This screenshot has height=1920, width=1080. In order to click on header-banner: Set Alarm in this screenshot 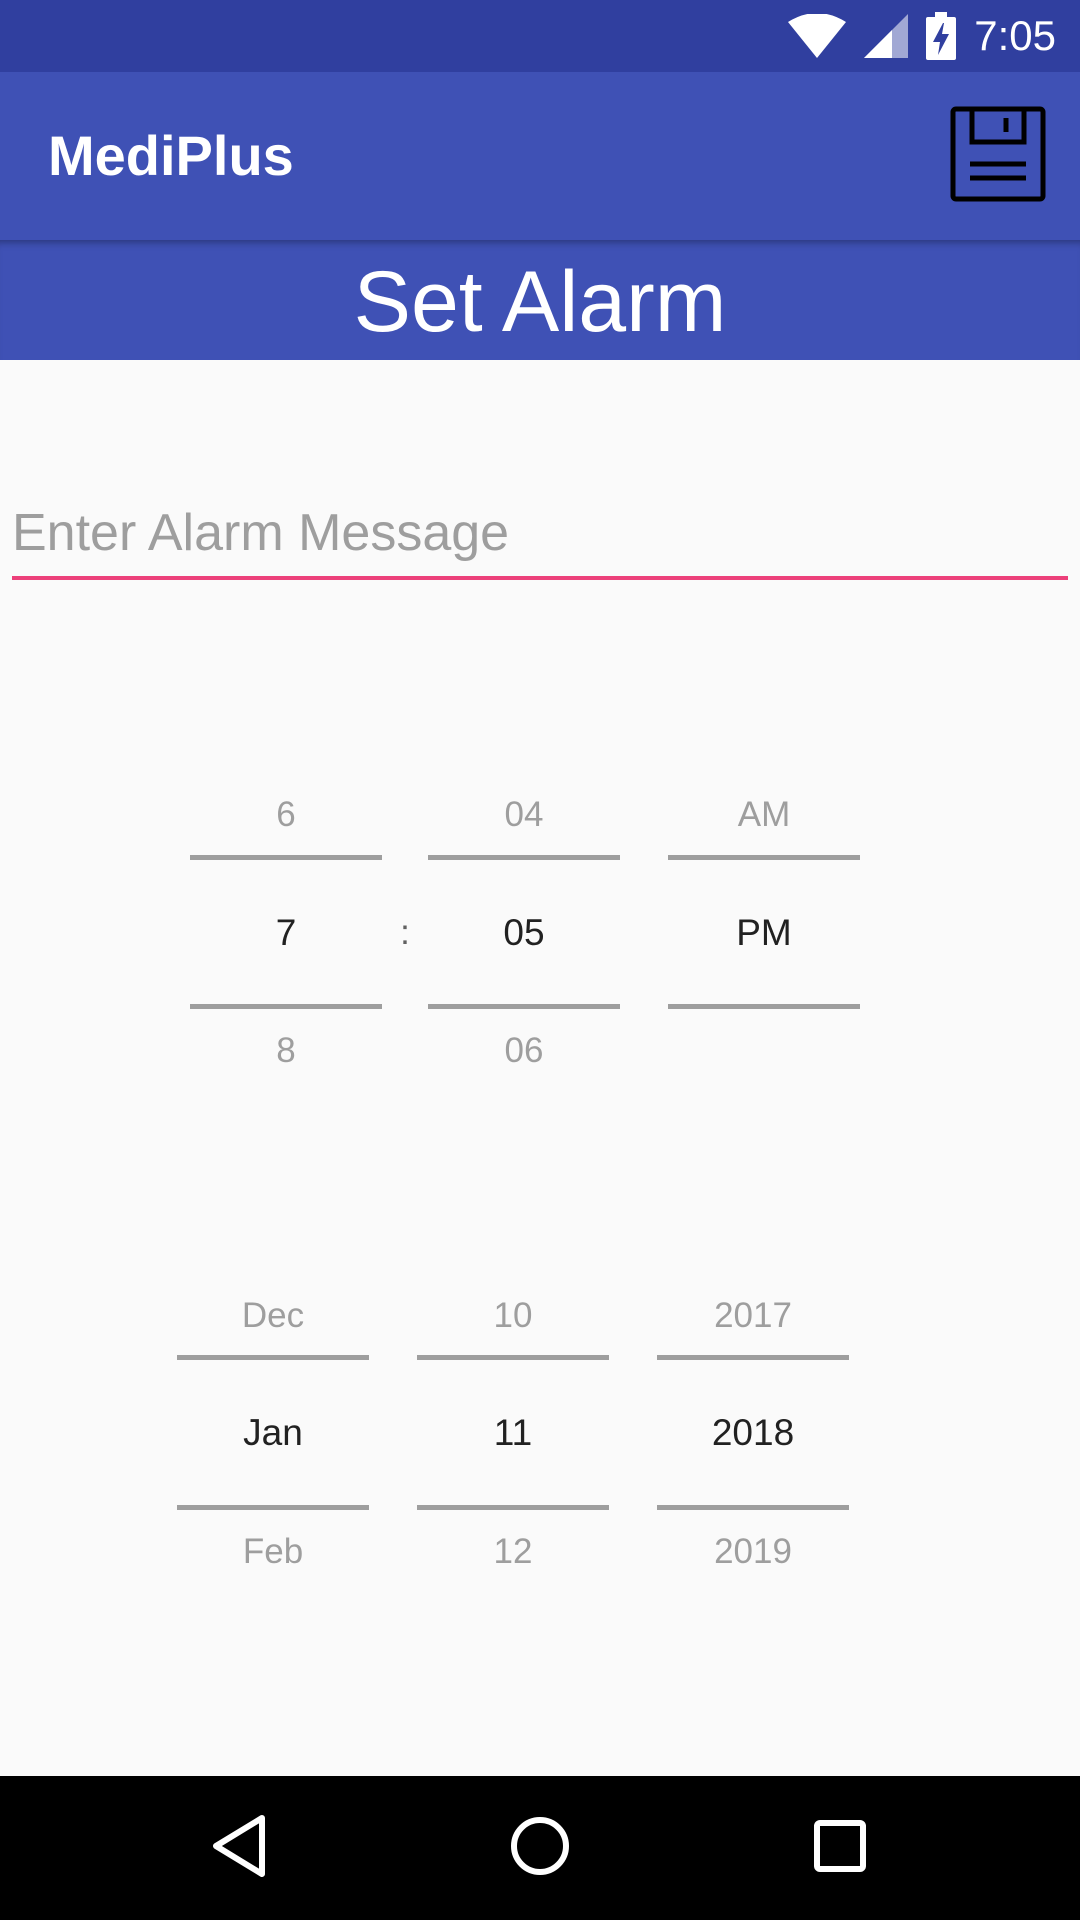, I will do `click(540, 300)`.